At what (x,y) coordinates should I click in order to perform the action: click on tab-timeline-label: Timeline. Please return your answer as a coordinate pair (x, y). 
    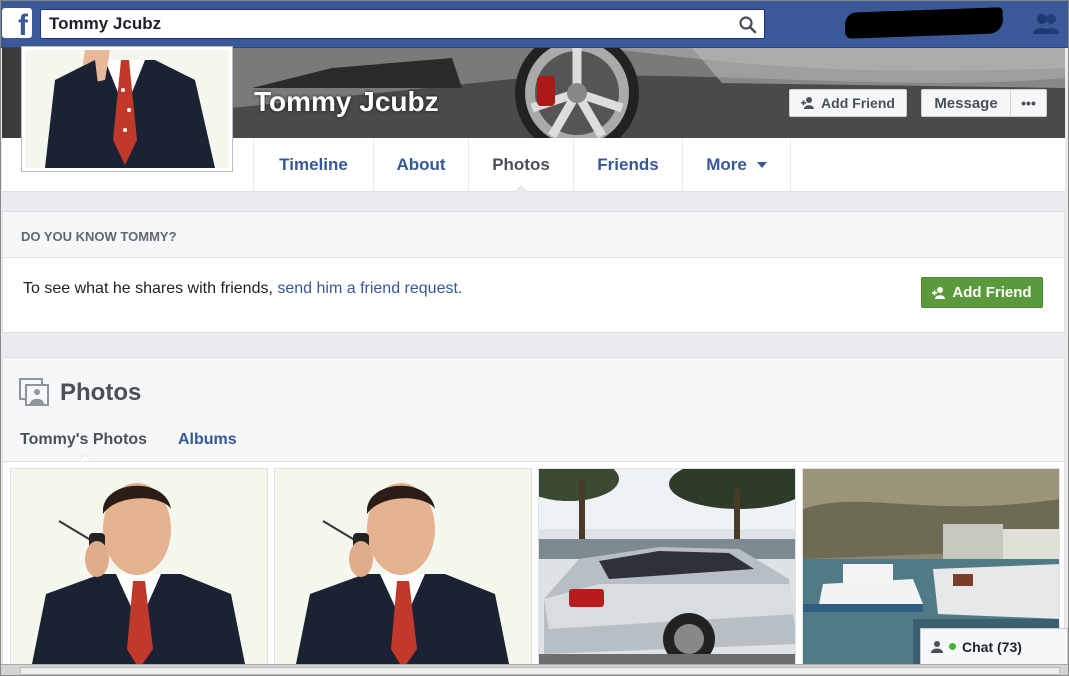
    Looking at the image, I should click on (313, 164).